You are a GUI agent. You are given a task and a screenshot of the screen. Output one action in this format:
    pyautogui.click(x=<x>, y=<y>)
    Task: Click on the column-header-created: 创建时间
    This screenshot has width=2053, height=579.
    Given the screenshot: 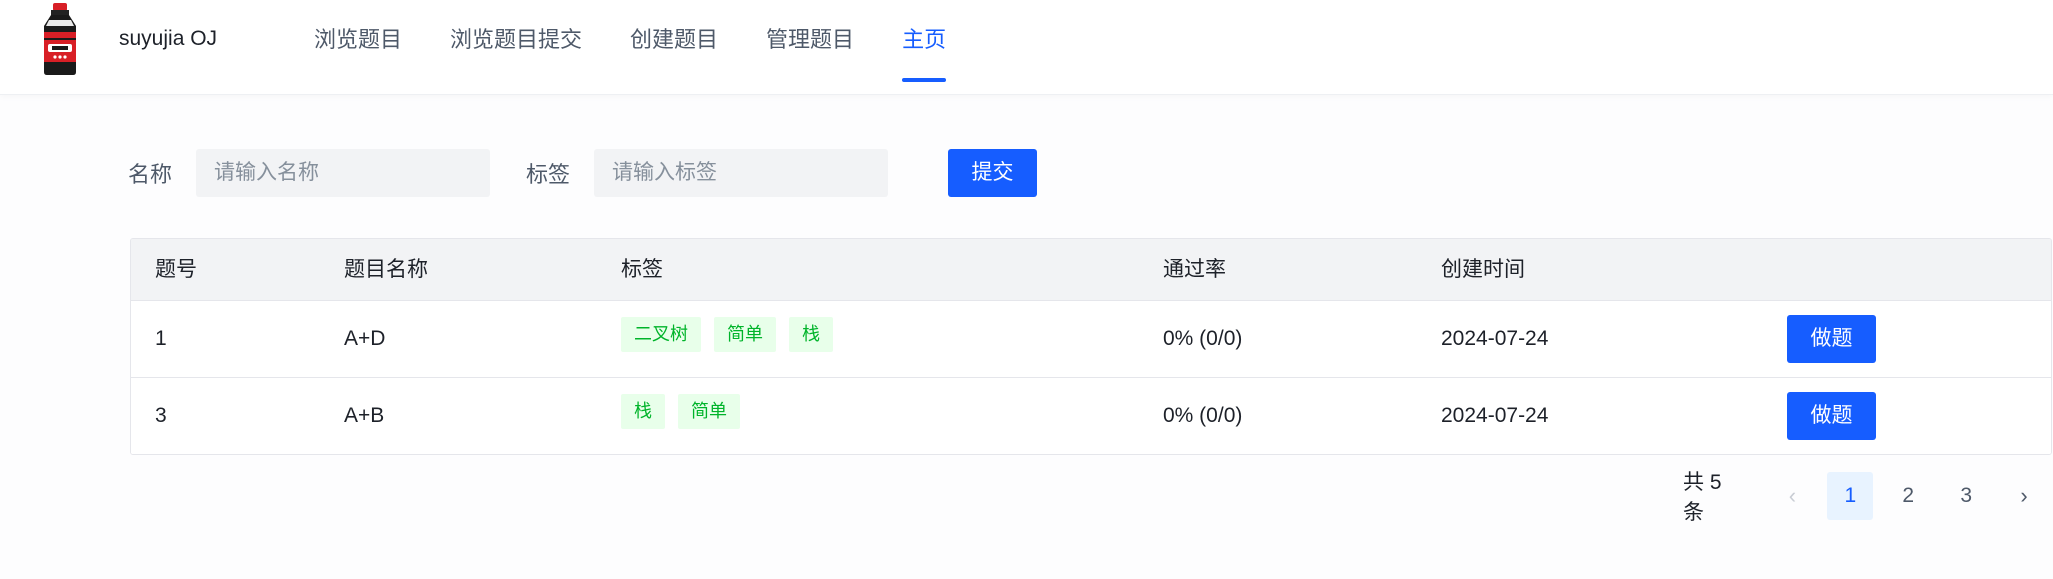 What is the action you would take?
    pyautogui.click(x=1483, y=270)
    